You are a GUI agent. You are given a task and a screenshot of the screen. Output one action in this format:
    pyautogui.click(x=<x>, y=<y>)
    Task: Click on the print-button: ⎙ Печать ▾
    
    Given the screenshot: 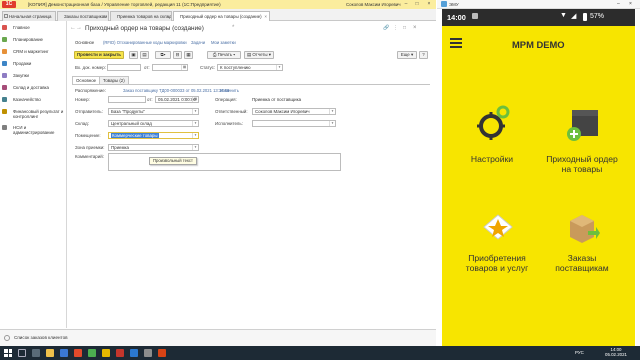 What is the action you would take?
    pyautogui.click(x=224, y=55)
    